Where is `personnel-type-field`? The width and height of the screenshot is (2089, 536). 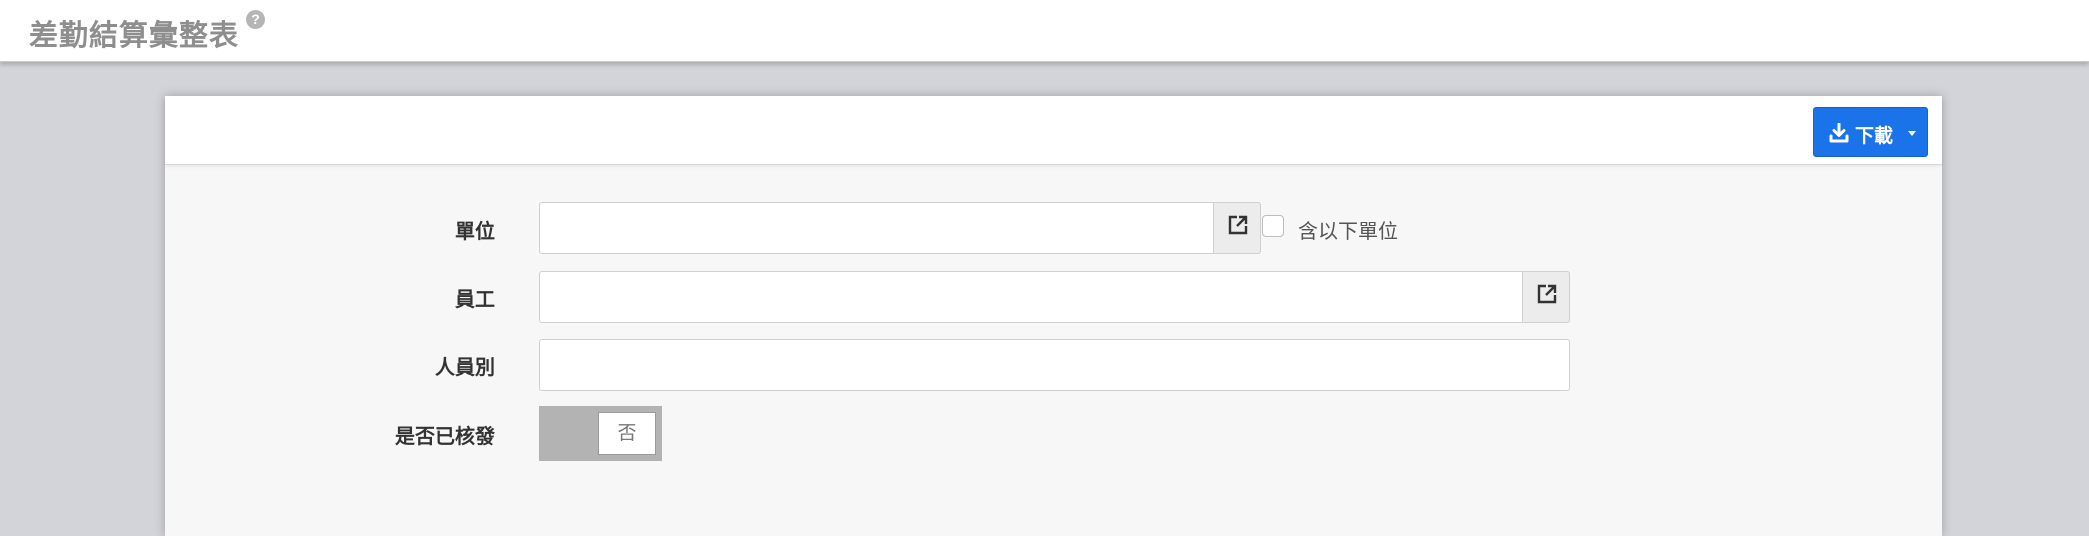 personnel-type-field is located at coordinates (1054, 365).